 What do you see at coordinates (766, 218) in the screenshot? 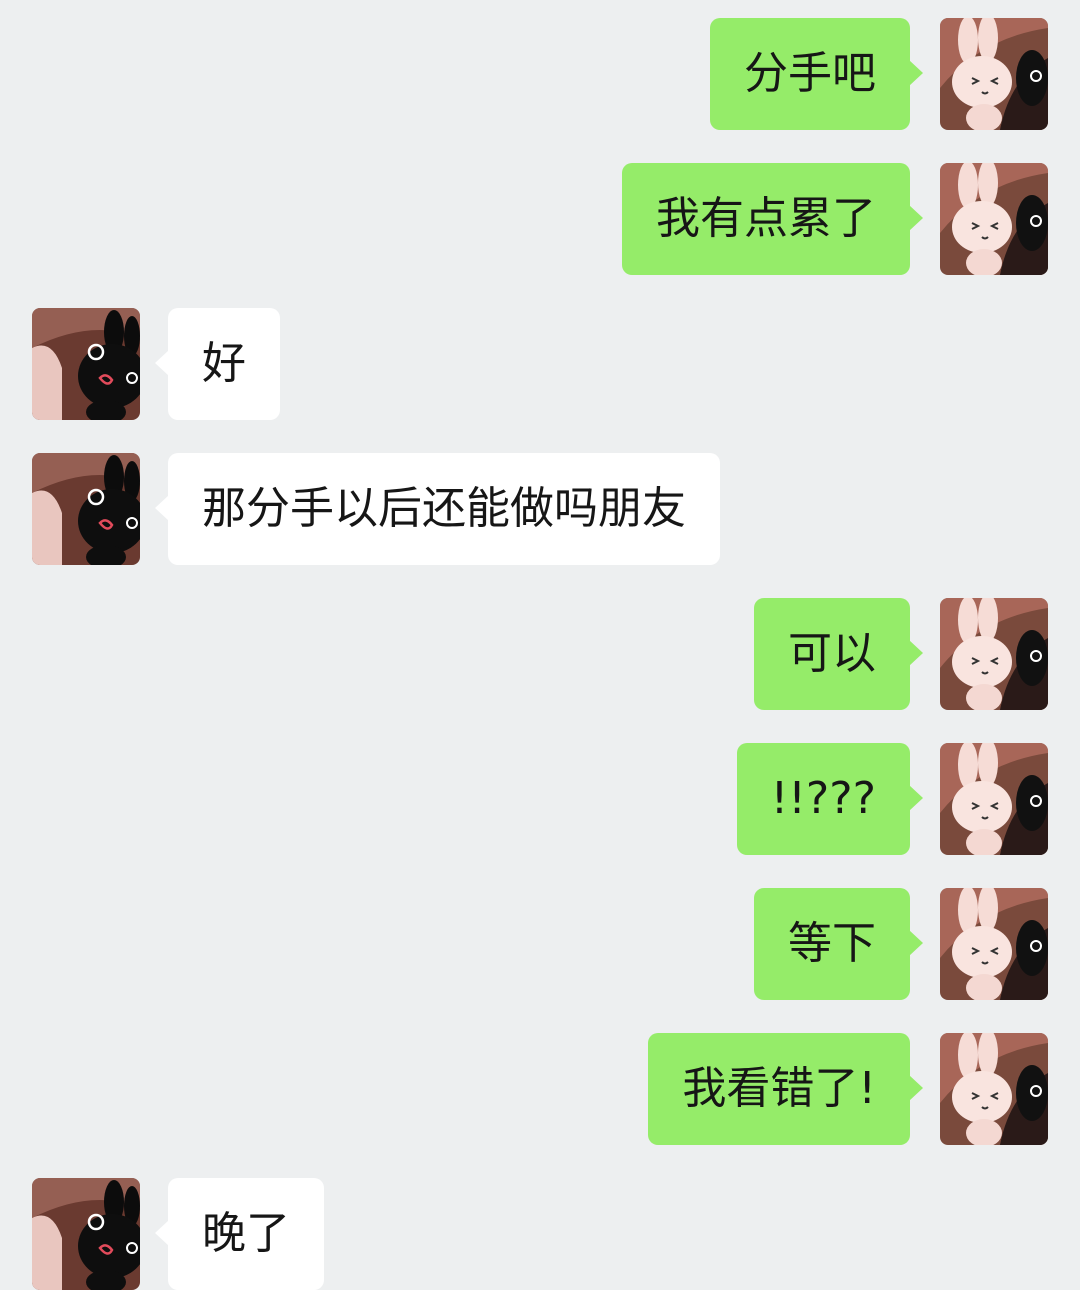
I see `message-text: 我有点累了` at bounding box center [766, 218].